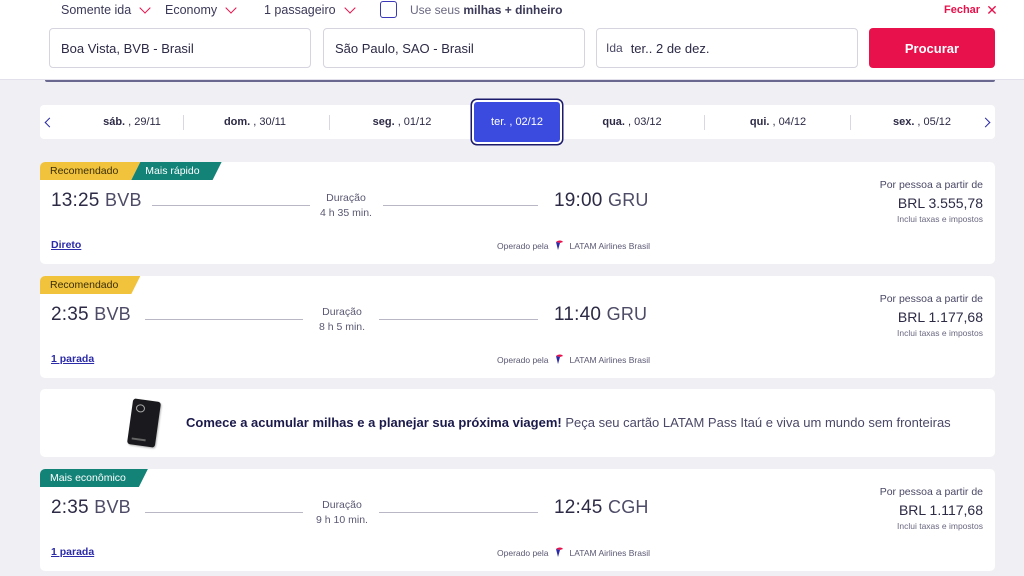 The height and width of the screenshot is (576, 1024). What do you see at coordinates (613, 122) in the screenshot?
I see `date-tab-day: qua.` at bounding box center [613, 122].